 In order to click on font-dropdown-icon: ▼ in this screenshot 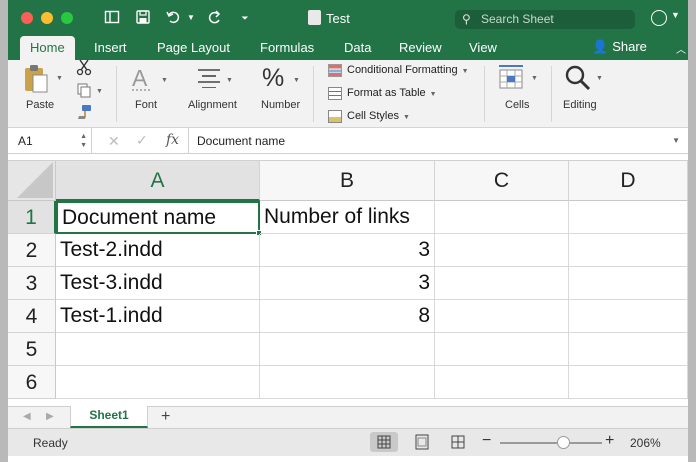, I will do `click(164, 80)`.